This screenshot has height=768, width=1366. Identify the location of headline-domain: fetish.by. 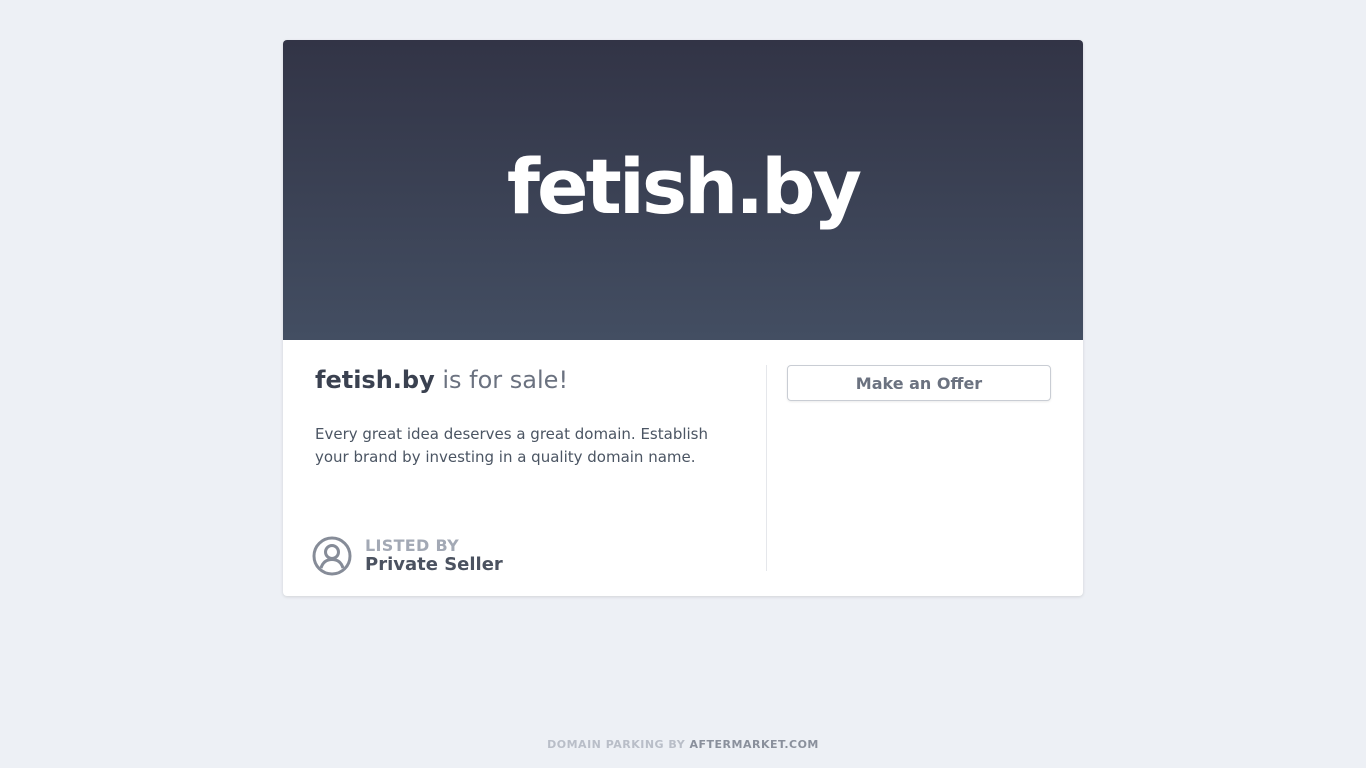
(375, 380).